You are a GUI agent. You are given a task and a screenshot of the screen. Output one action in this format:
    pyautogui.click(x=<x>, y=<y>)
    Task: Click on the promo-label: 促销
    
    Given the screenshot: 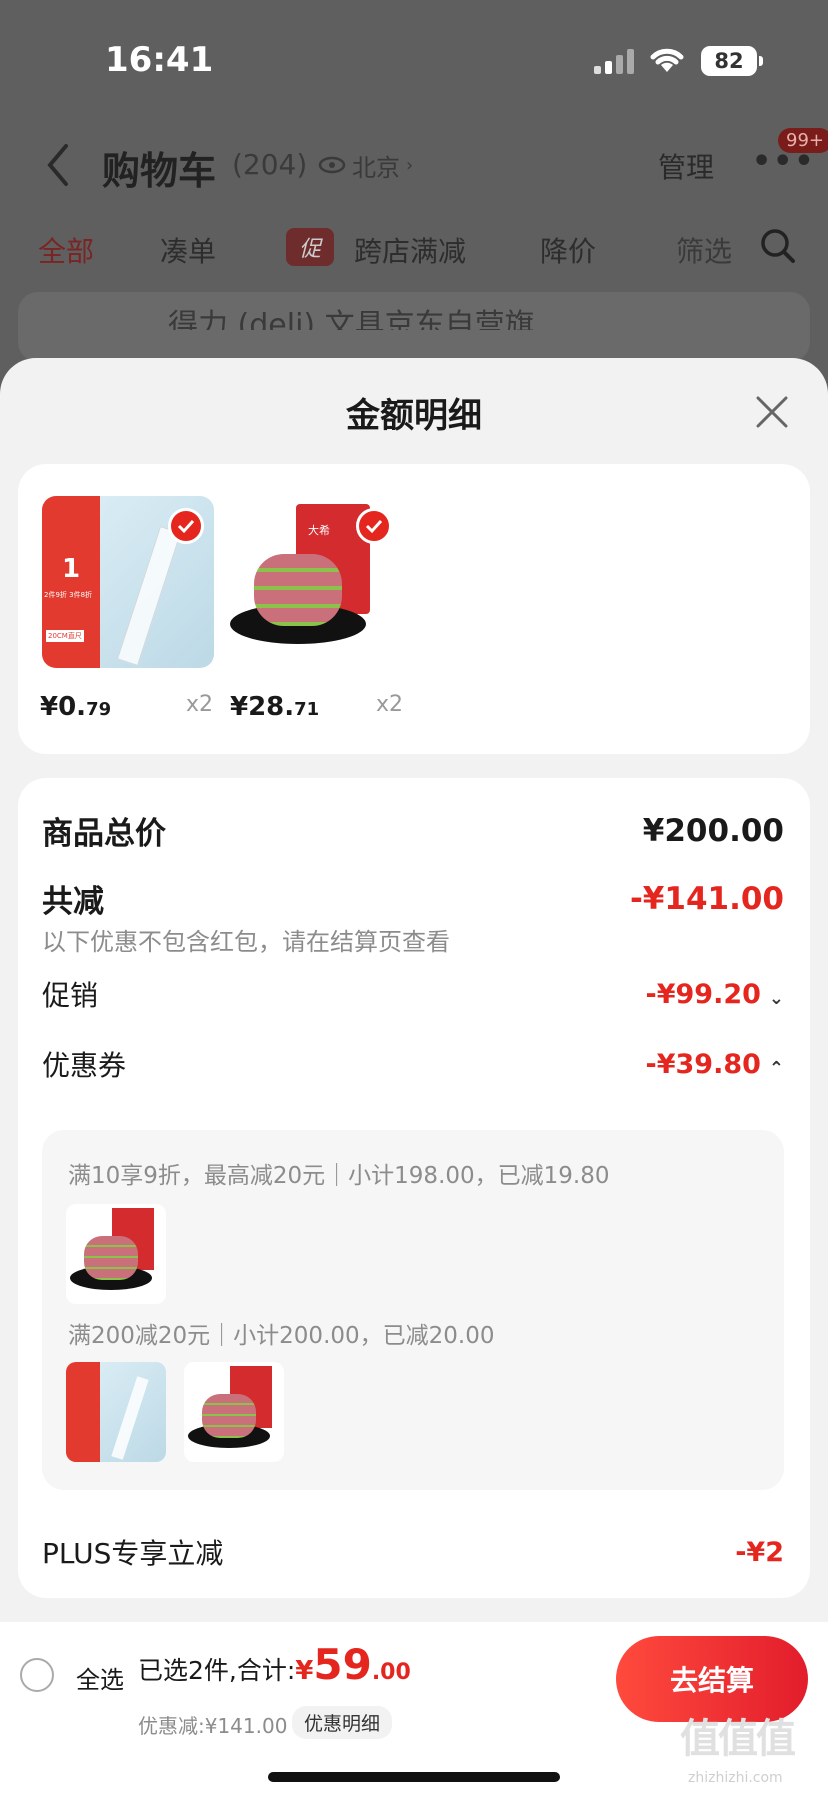 What is the action you would take?
    pyautogui.click(x=70, y=995)
    